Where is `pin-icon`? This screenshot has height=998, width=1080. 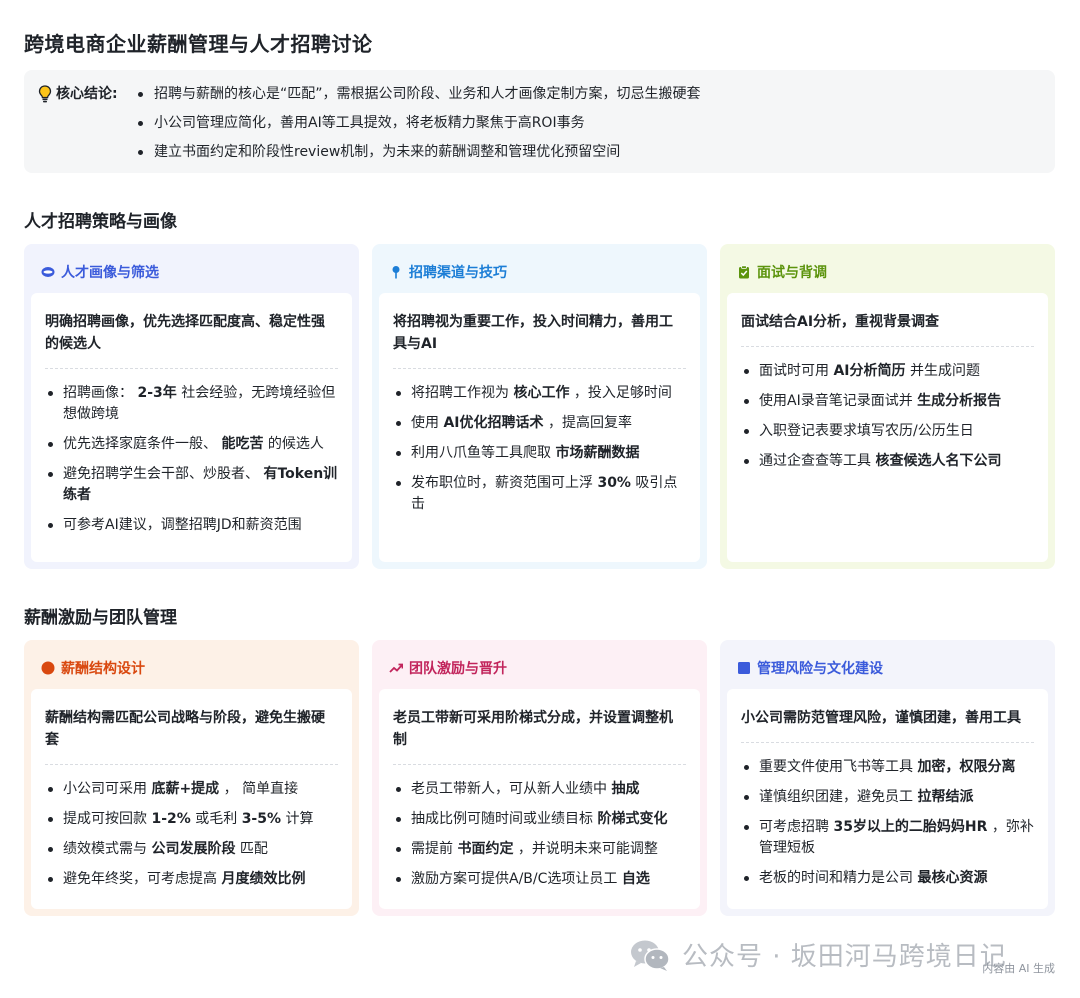
pin-icon is located at coordinates (396, 272).